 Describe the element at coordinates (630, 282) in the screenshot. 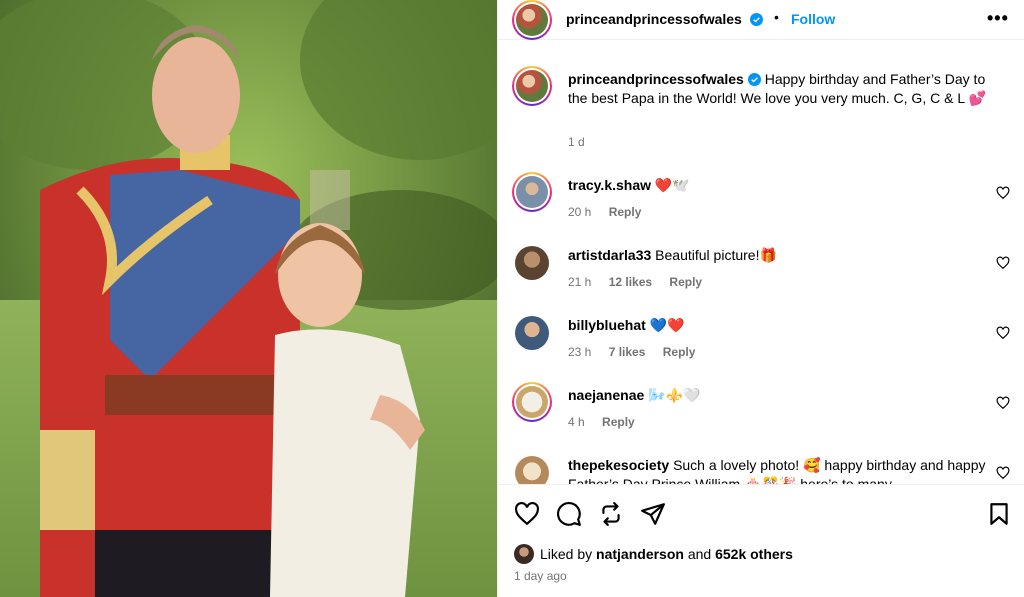

I see `comment-likes: 12 likes` at that location.